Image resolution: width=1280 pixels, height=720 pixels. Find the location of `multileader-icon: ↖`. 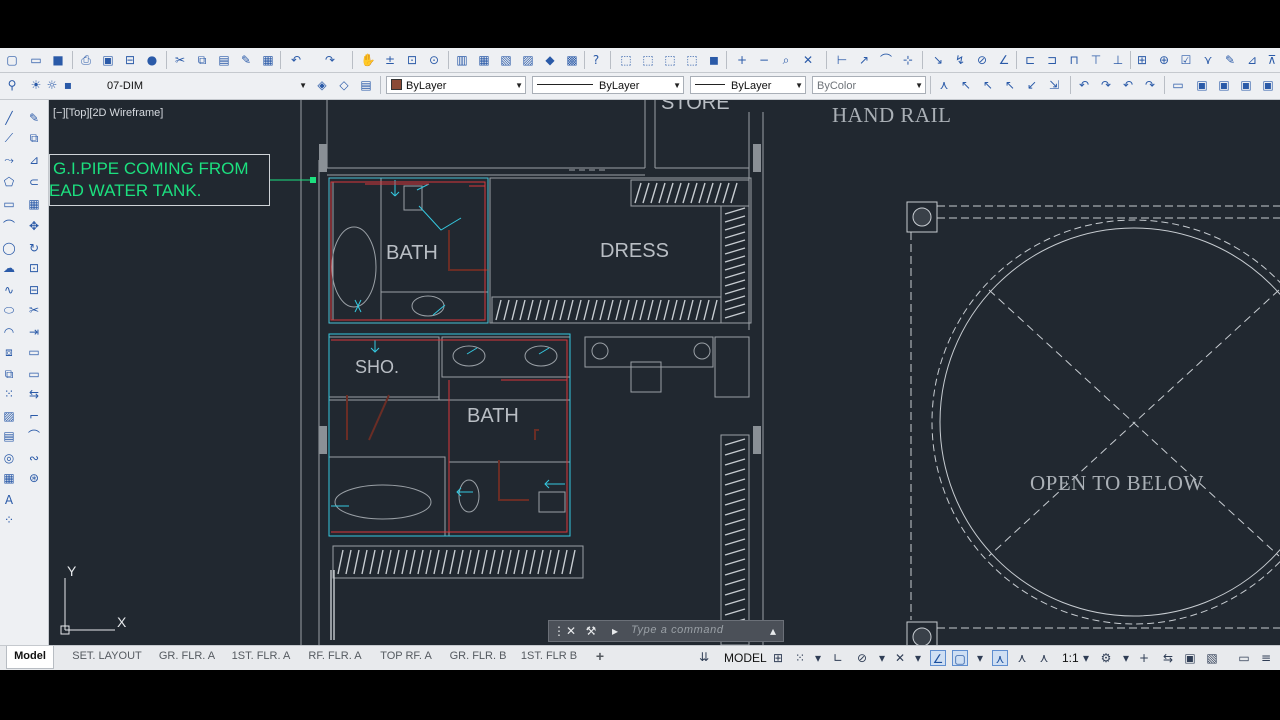

multileader-icon: ↖ is located at coordinates (966, 85).